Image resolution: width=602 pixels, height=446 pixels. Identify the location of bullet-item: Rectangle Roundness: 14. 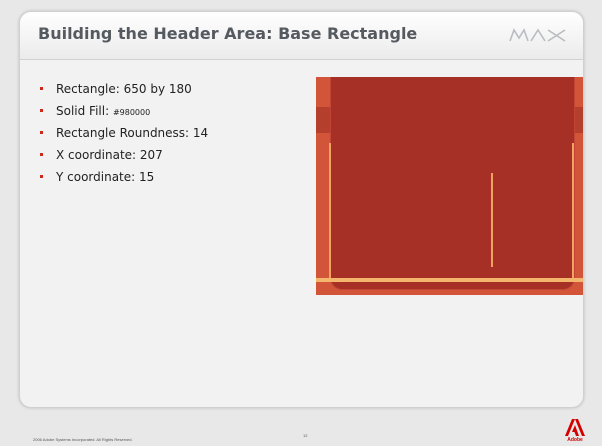
(173, 137).